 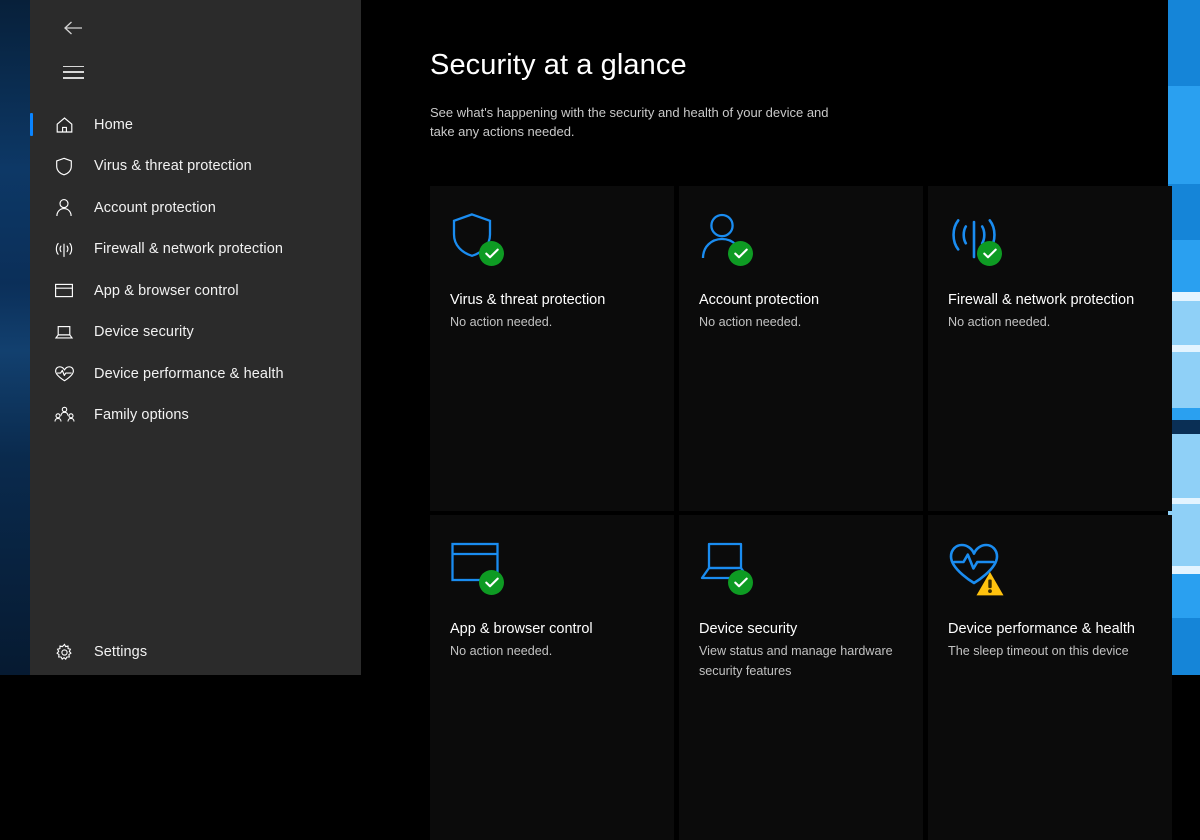 What do you see at coordinates (1050, 300) in the screenshot?
I see `card-title: Firewall & network protection` at bounding box center [1050, 300].